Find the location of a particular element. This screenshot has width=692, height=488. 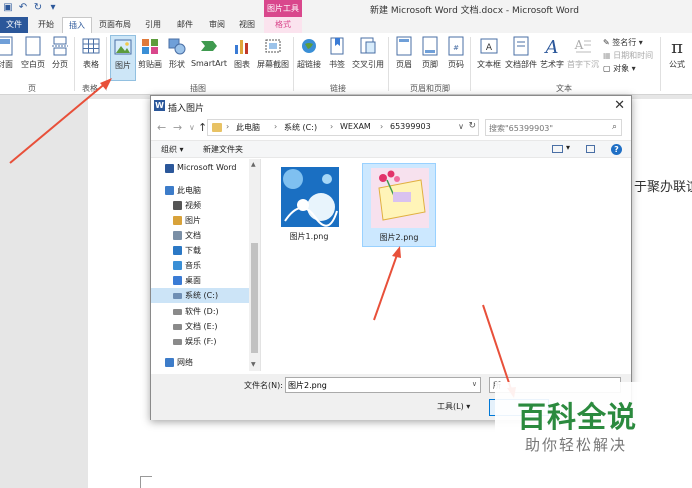

nav-item-microsoft-word: Microsoft Word is located at coordinates (200, 168).